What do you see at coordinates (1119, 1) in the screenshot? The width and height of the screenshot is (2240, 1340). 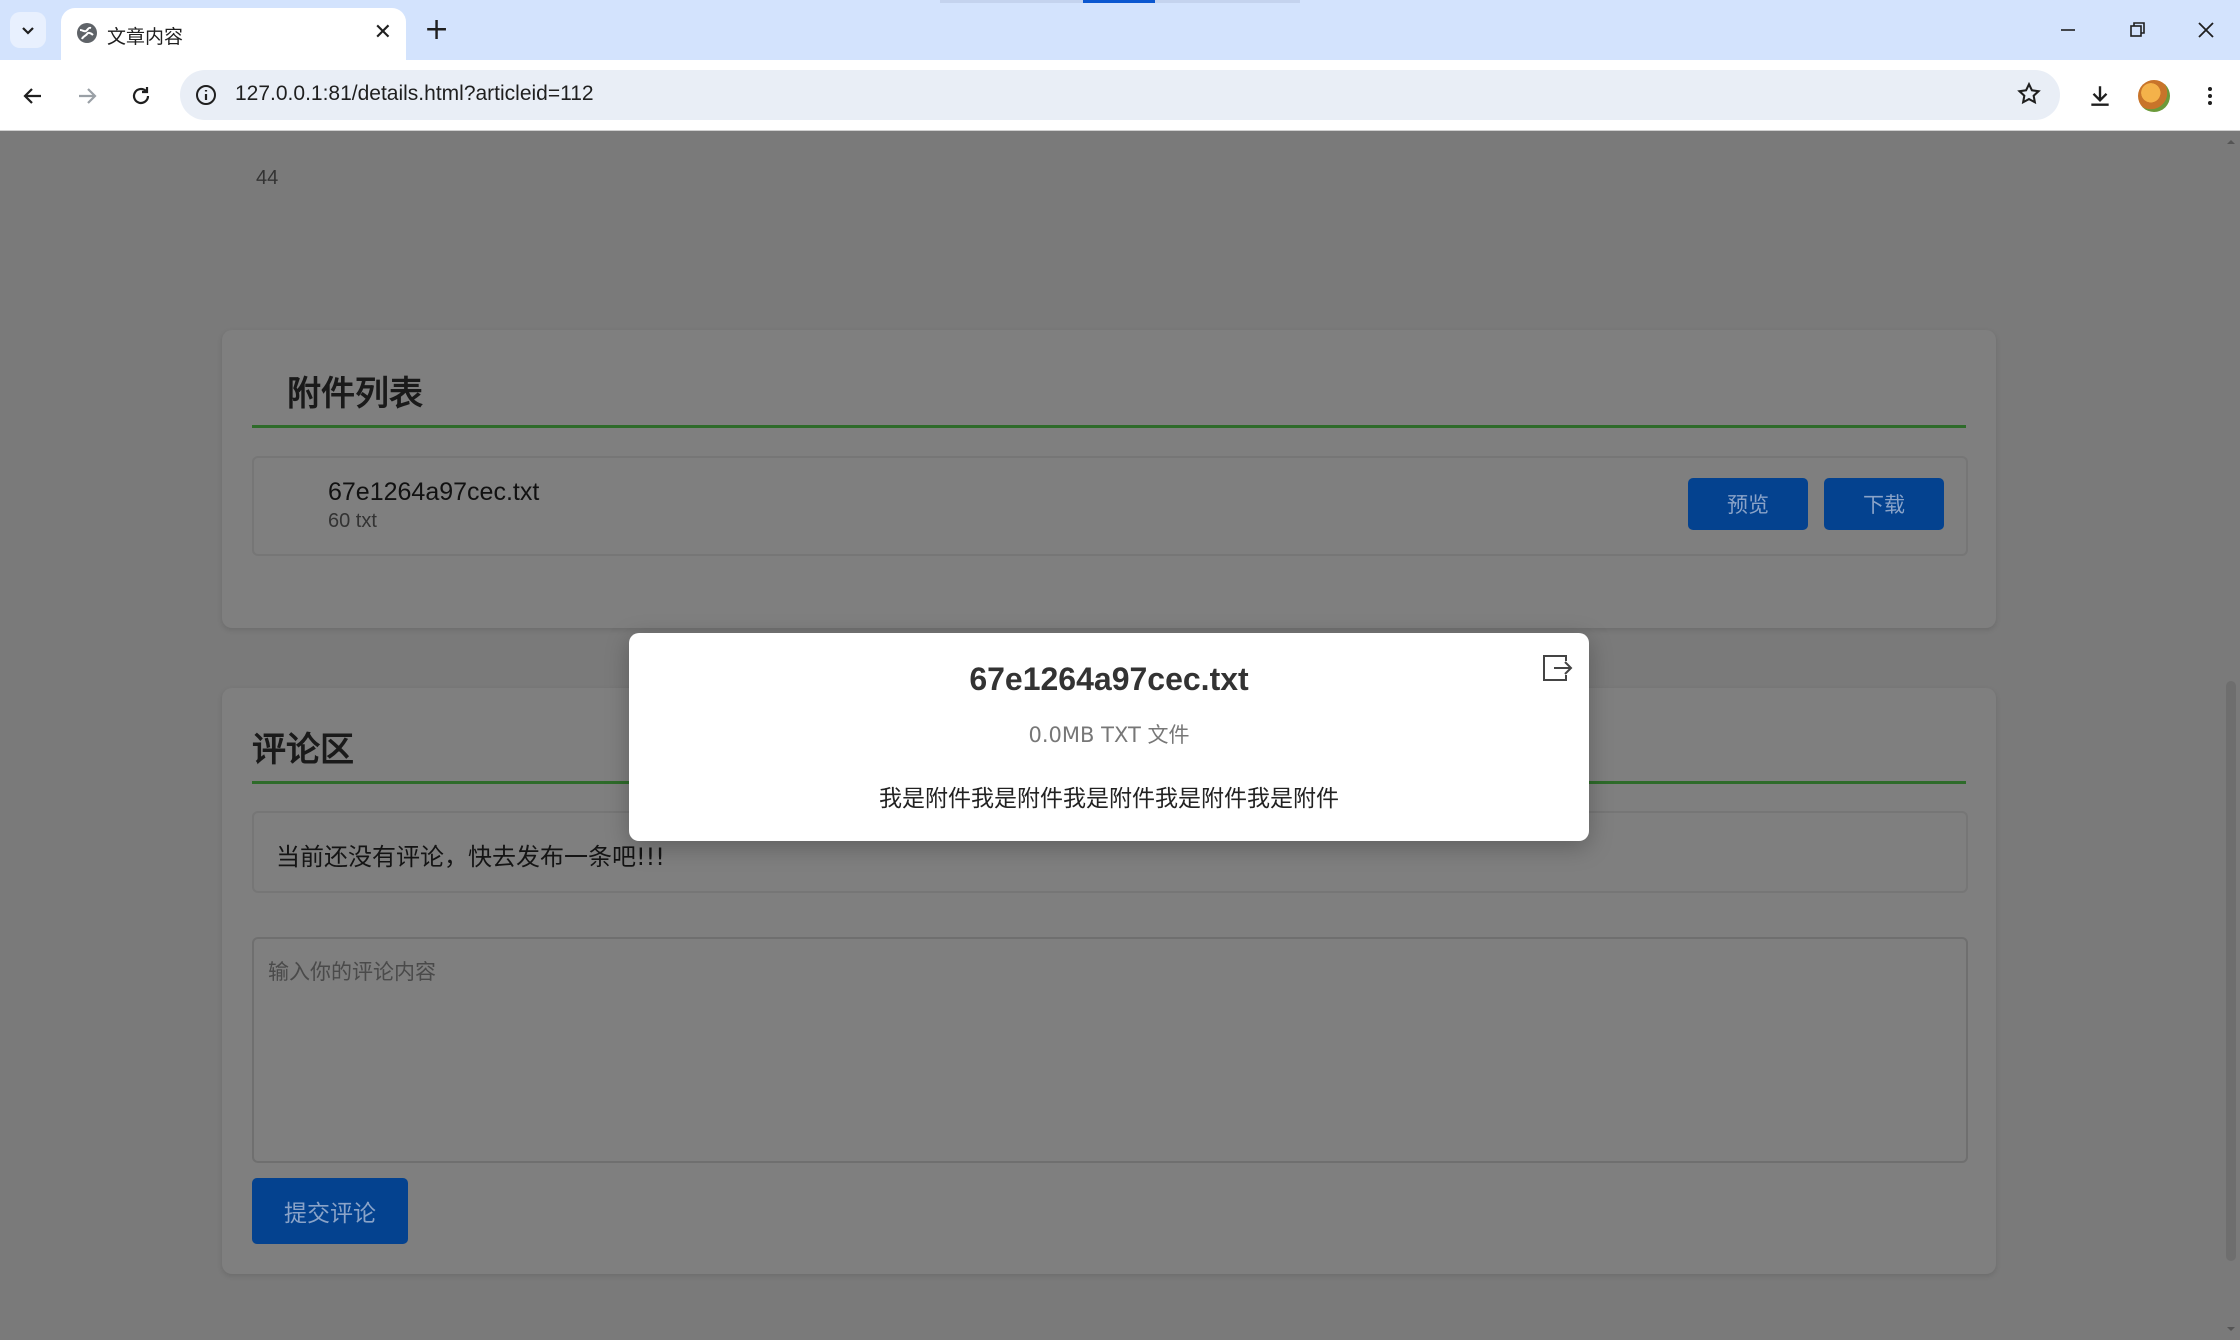 I see `tab-strip-accent-active` at bounding box center [1119, 1].